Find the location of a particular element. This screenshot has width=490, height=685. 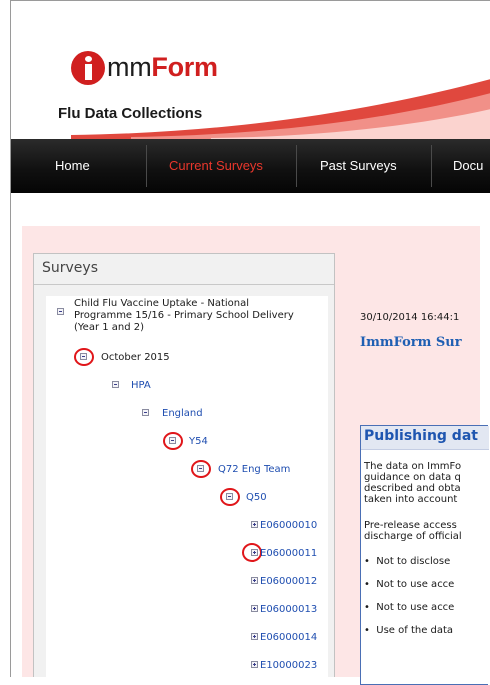

logo-i-icon is located at coordinates (88, 68).